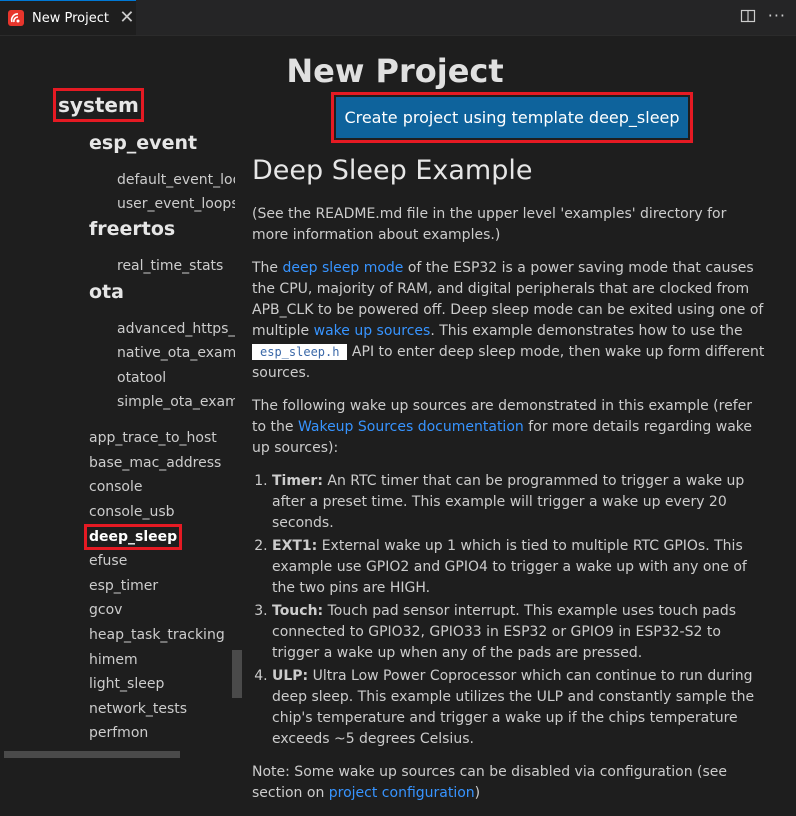  What do you see at coordinates (127, 18) in the screenshot?
I see `close-icon: ✕` at bounding box center [127, 18].